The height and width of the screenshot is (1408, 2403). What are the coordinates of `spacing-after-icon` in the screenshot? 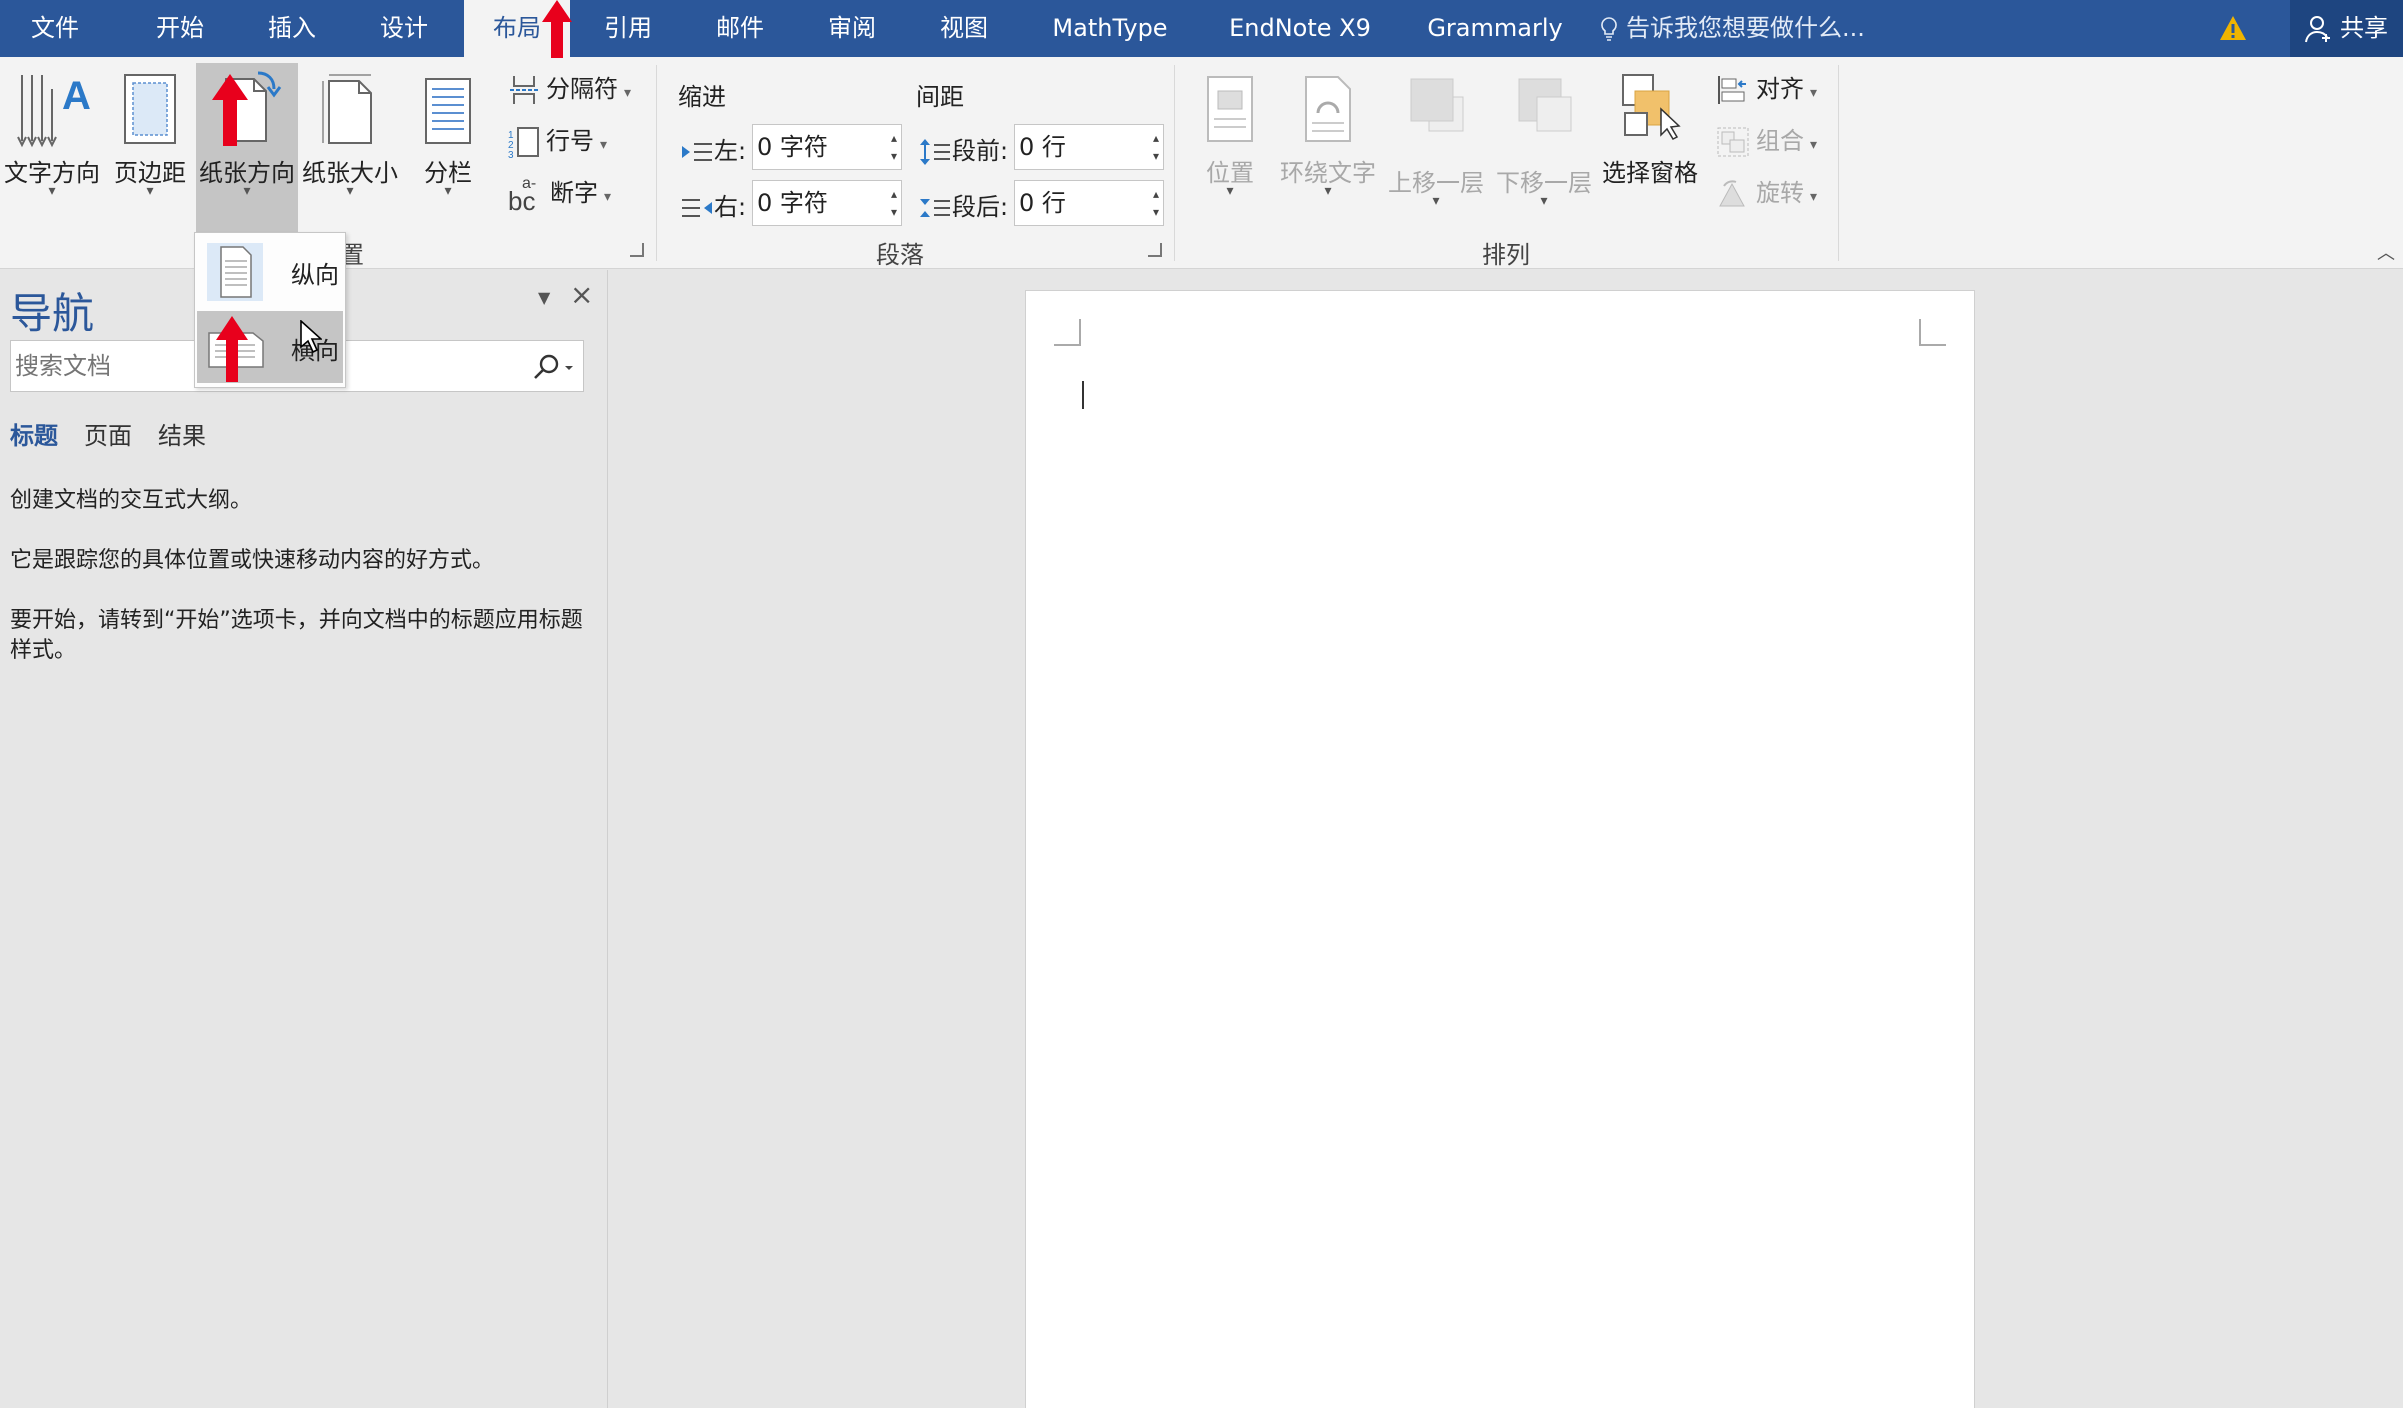 It's located at (935, 208).